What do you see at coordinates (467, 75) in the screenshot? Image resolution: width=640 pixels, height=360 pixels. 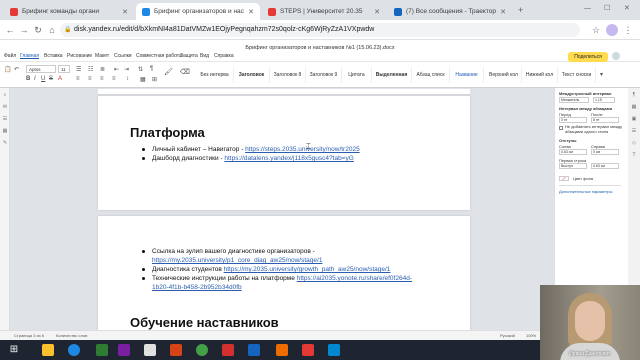 I see `style-title: Название` at bounding box center [467, 75].